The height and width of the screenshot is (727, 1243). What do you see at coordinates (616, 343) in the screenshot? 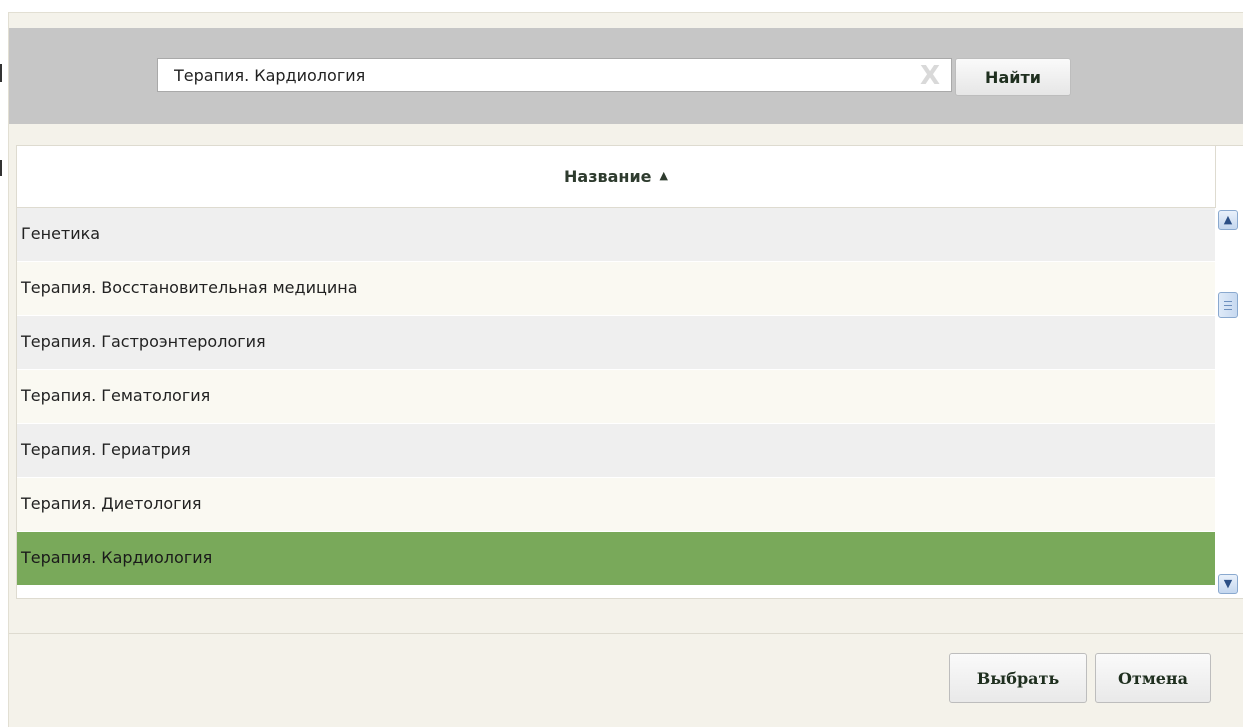
I see `table-row: Терапия. Гастроэнтерология` at bounding box center [616, 343].